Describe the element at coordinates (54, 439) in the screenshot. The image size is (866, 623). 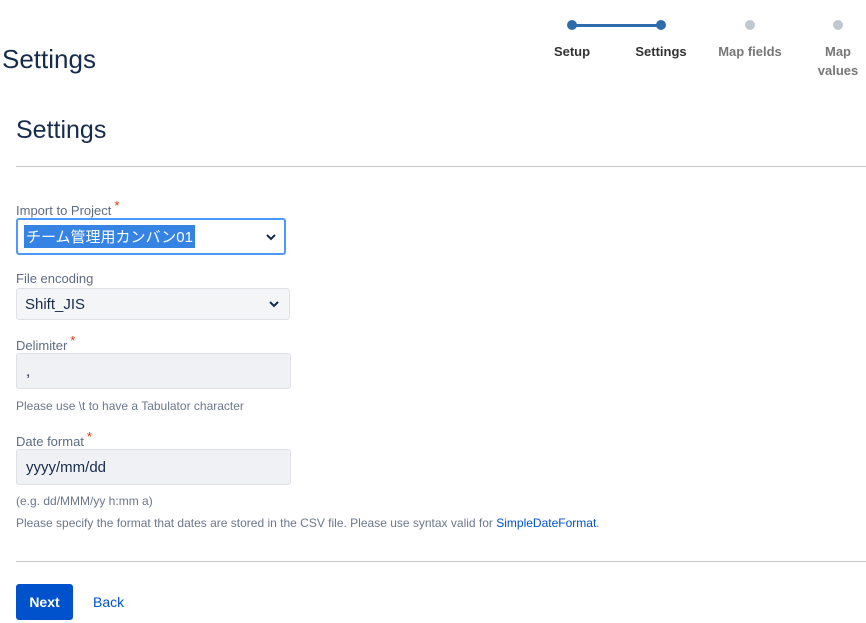
I see `date-format-label: Date format *` at that location.